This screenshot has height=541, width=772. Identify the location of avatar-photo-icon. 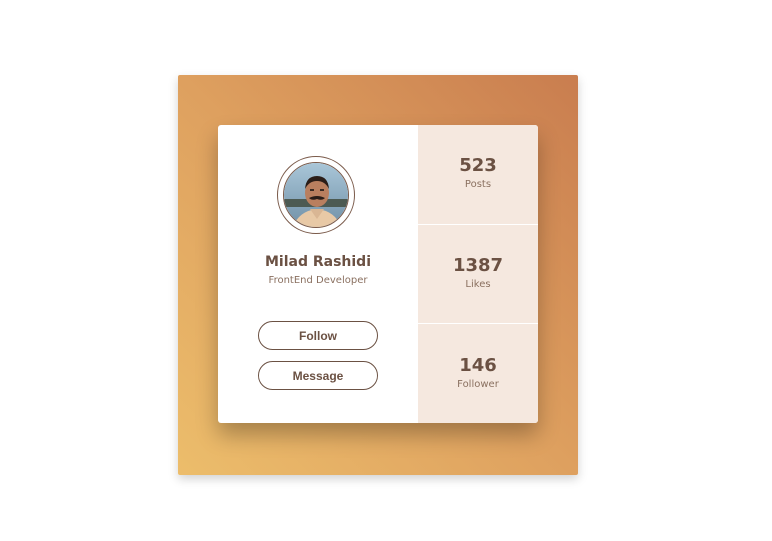
(316, 195).